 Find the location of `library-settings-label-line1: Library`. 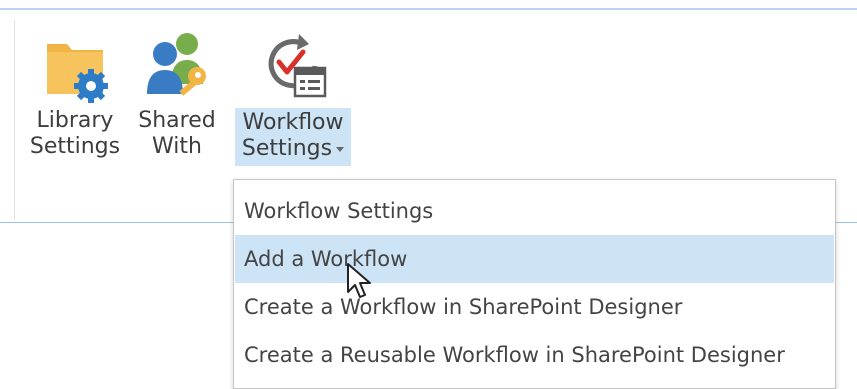

library-settings-label-line1: Library is located at coordinates (75, 120).